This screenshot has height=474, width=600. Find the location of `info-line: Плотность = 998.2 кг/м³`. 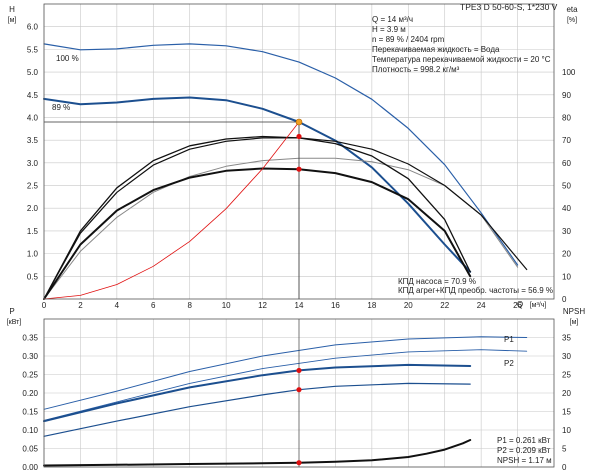

info-line: Плотность = 998.2 кг/м³ is located at coordinates (416, 69).